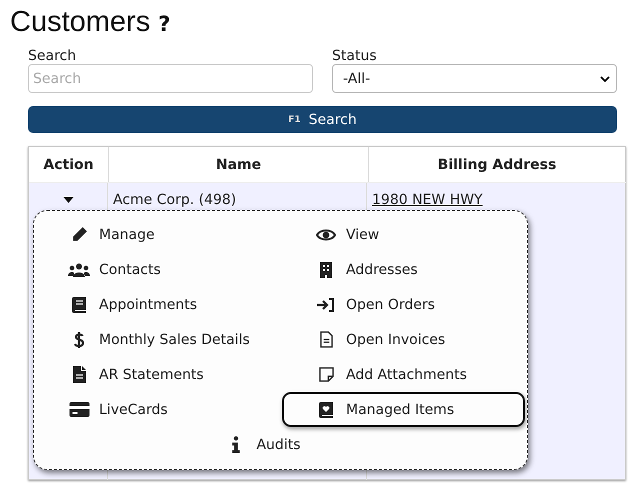  I want to click on column-header: Billing Address, so click(497, 164).